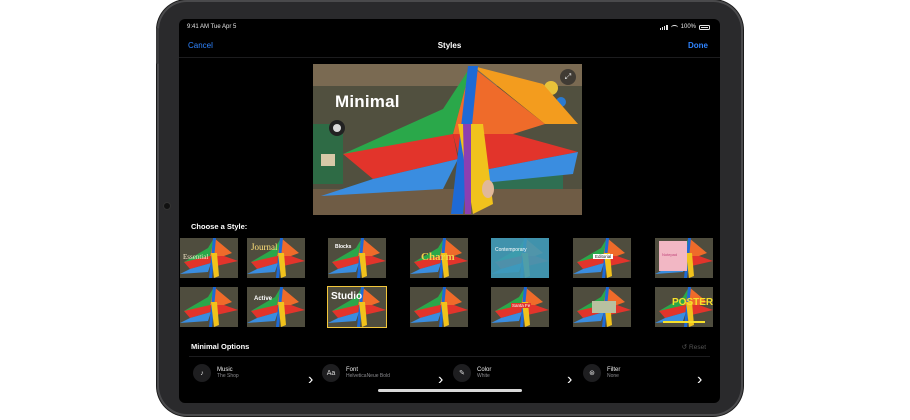 The image size is (910, 420). Describe the element at coordinates (202, 373) in the screenshot. I see `music-note-icon: ♪` at that location.